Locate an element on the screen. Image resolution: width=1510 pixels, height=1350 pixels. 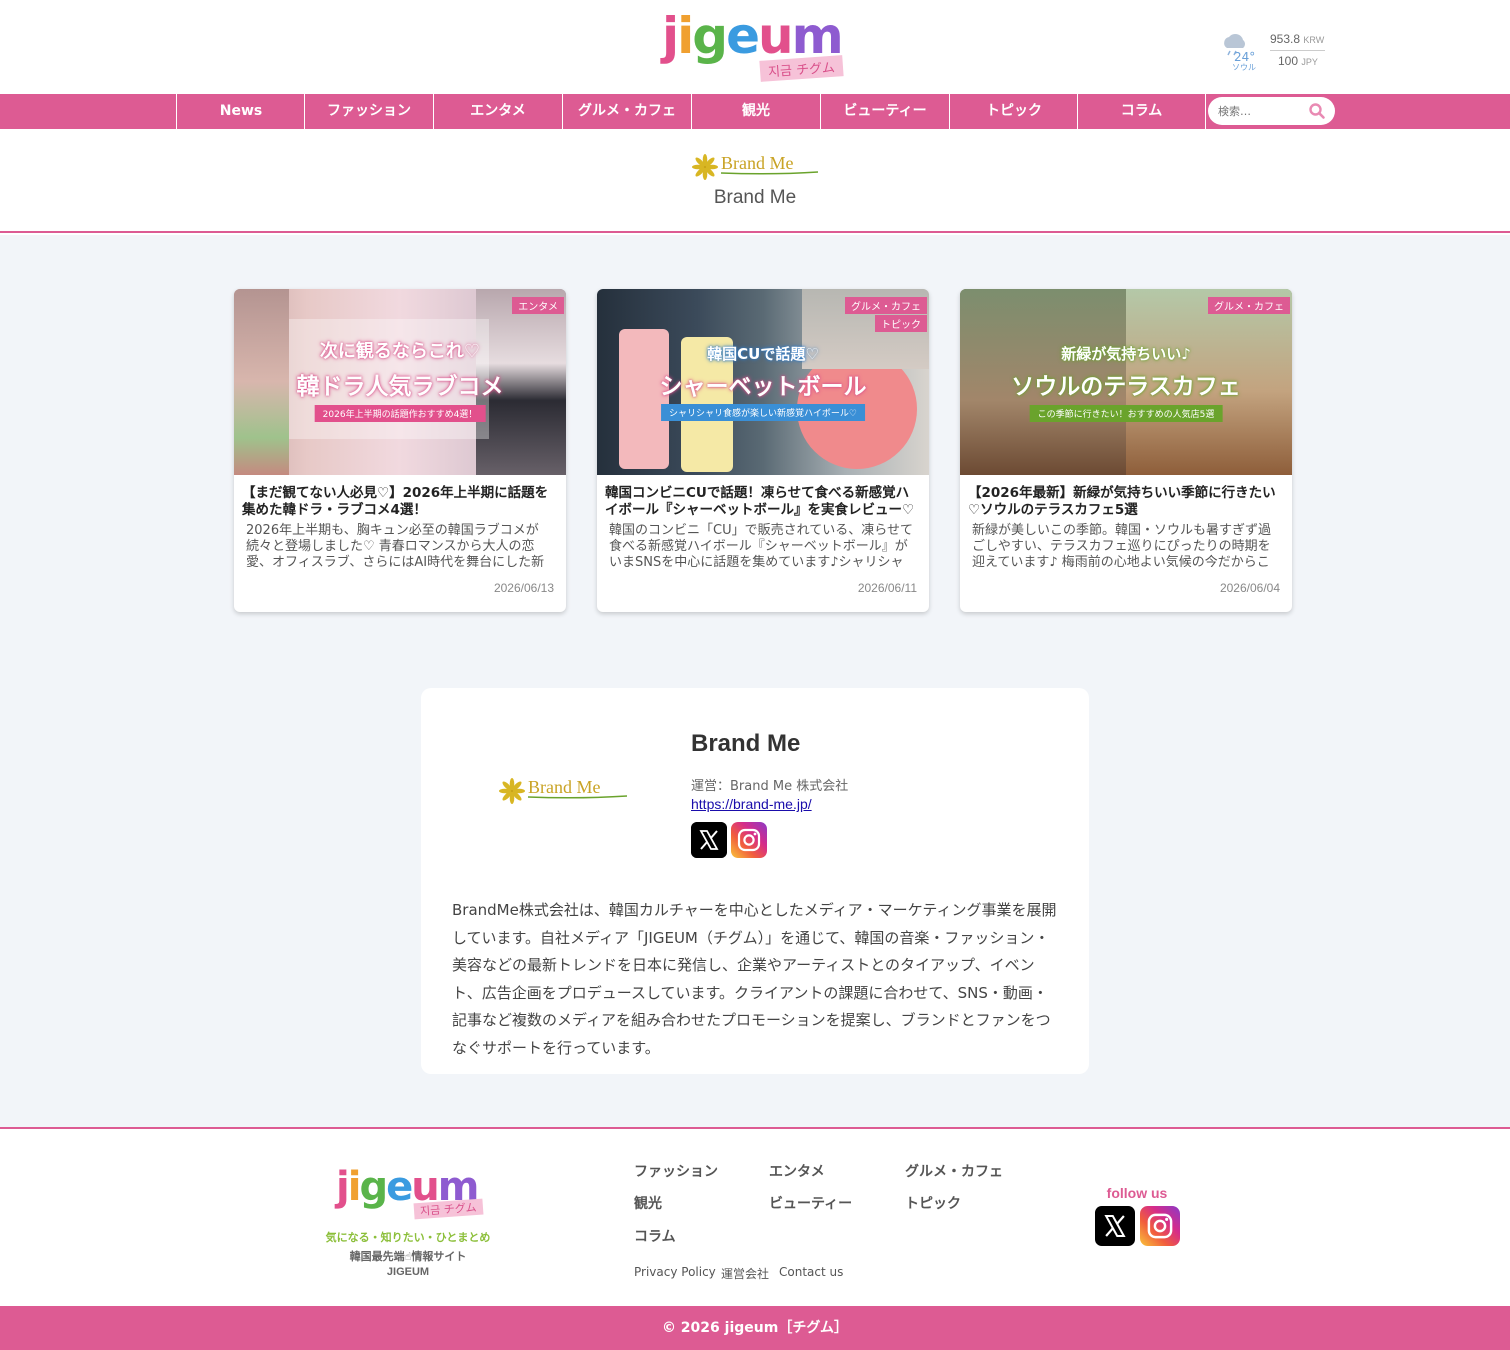
profile-name: Brand Me is located at coordinates (746, 743).